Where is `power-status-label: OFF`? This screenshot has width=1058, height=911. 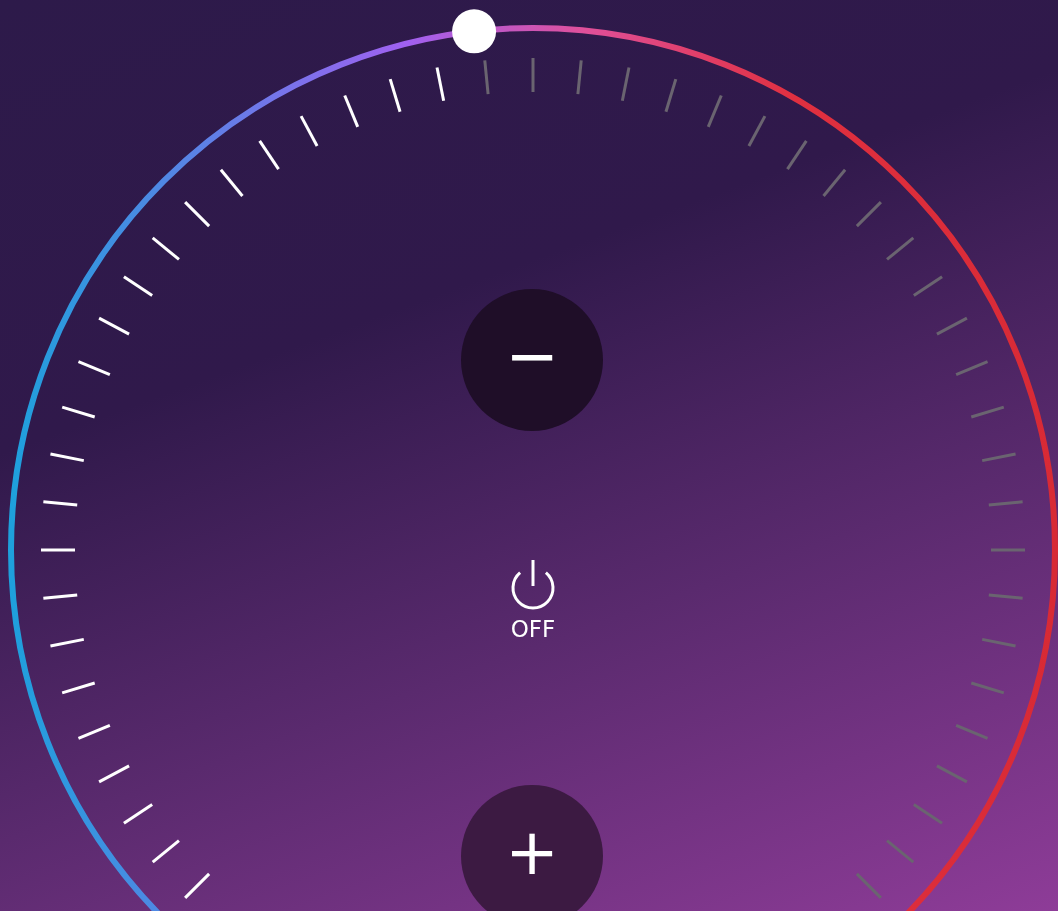
power-status-label: OFF is located at coordinates (533, 629).